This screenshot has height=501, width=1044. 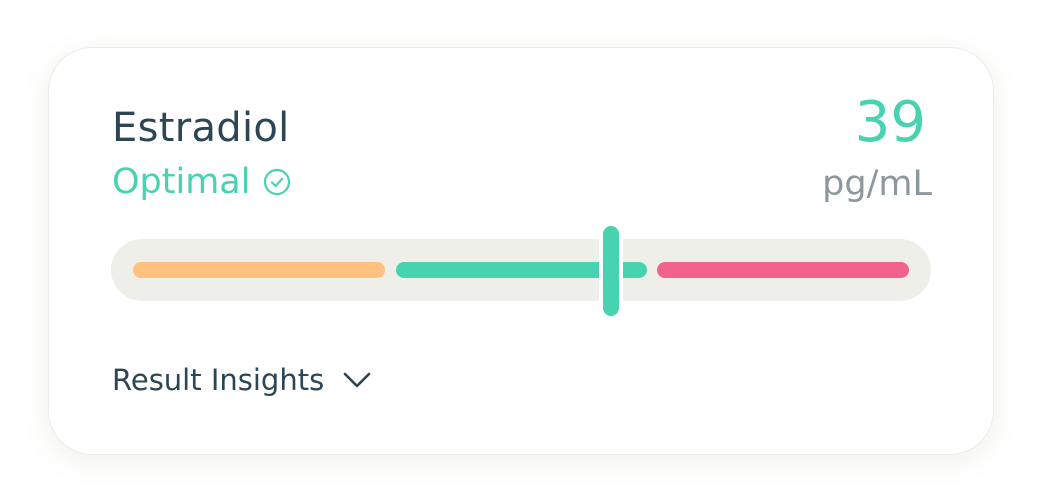 I want to click on result-insights-label: Result Insights, so click(x=218, y=380).